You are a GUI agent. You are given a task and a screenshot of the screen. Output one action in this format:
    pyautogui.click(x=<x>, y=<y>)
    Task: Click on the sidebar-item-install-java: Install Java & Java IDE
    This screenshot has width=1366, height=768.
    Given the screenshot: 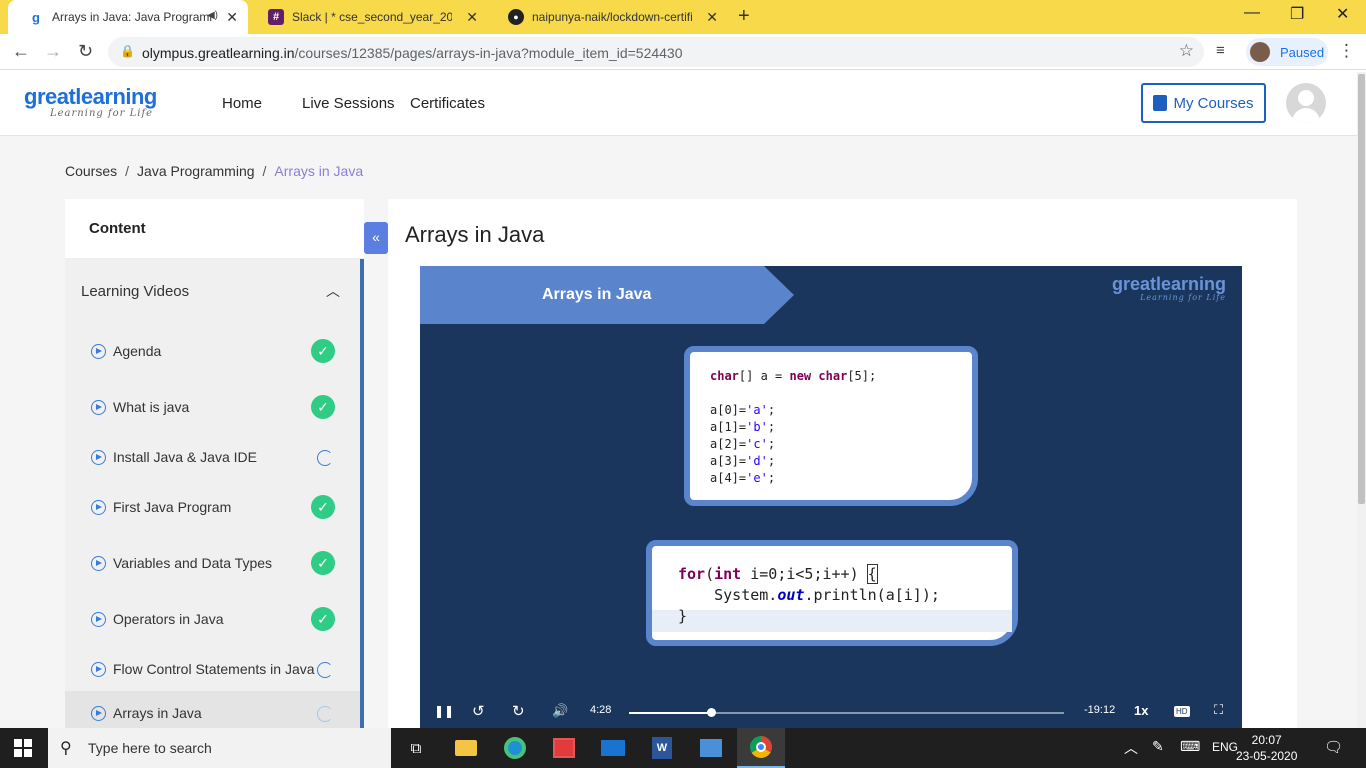 What is the action you would take?
    pyautogui.click(x=212, y=457)
    